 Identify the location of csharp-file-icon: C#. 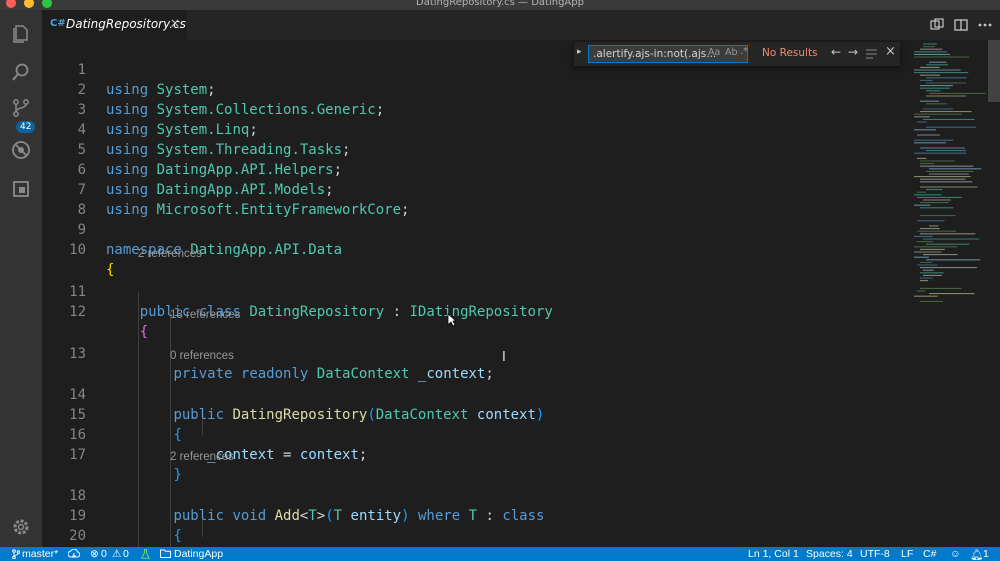
(58, 23).